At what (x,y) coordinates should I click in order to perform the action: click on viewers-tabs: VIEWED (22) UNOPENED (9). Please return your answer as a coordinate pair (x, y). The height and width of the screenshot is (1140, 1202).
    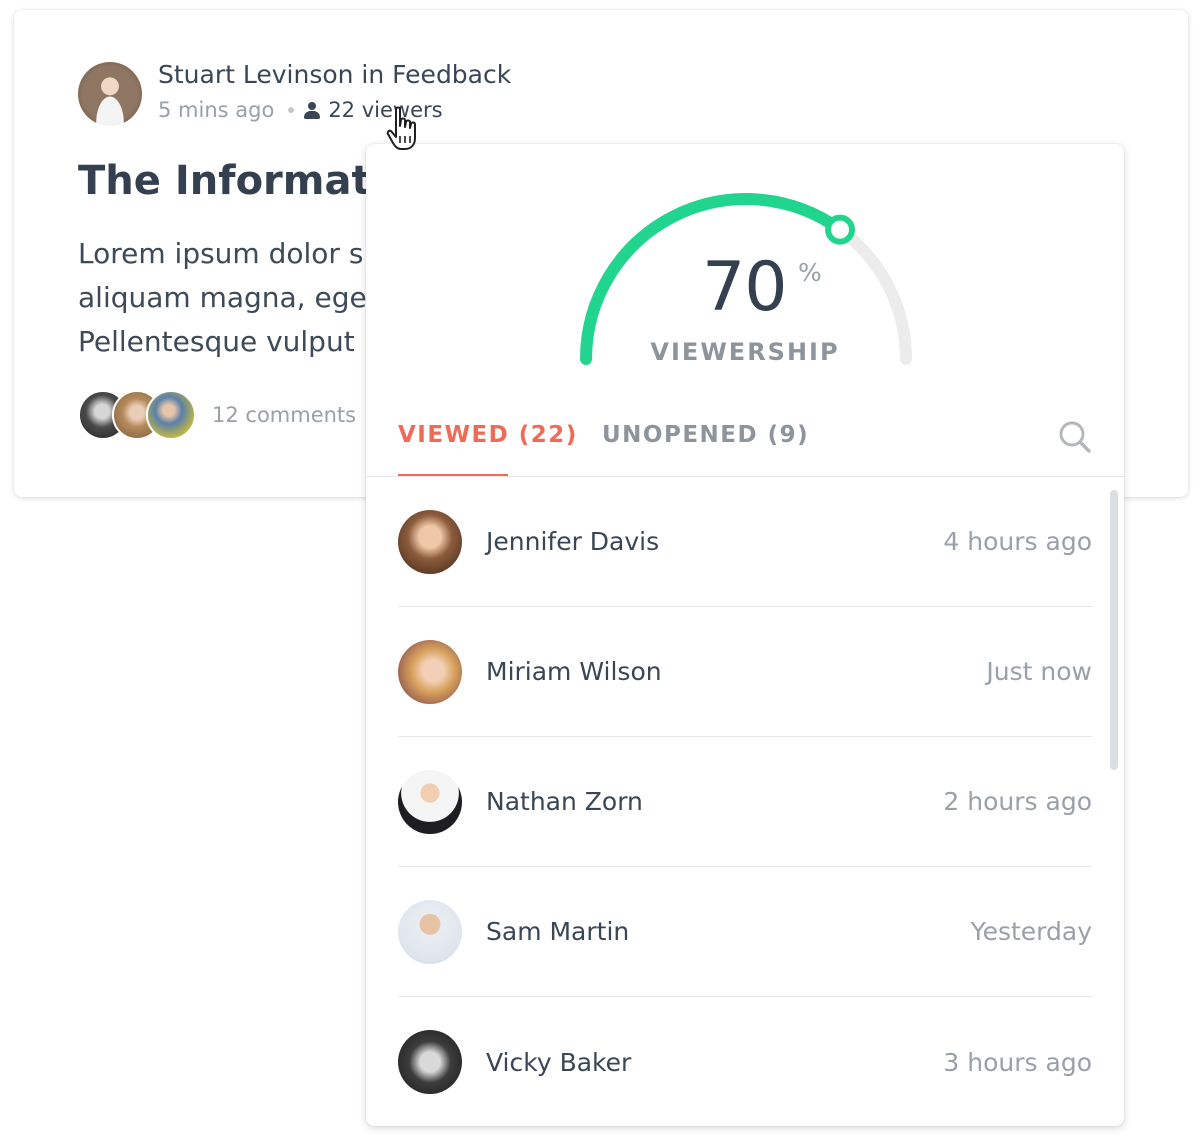
    Looking at the image, I should click on (745, 447).